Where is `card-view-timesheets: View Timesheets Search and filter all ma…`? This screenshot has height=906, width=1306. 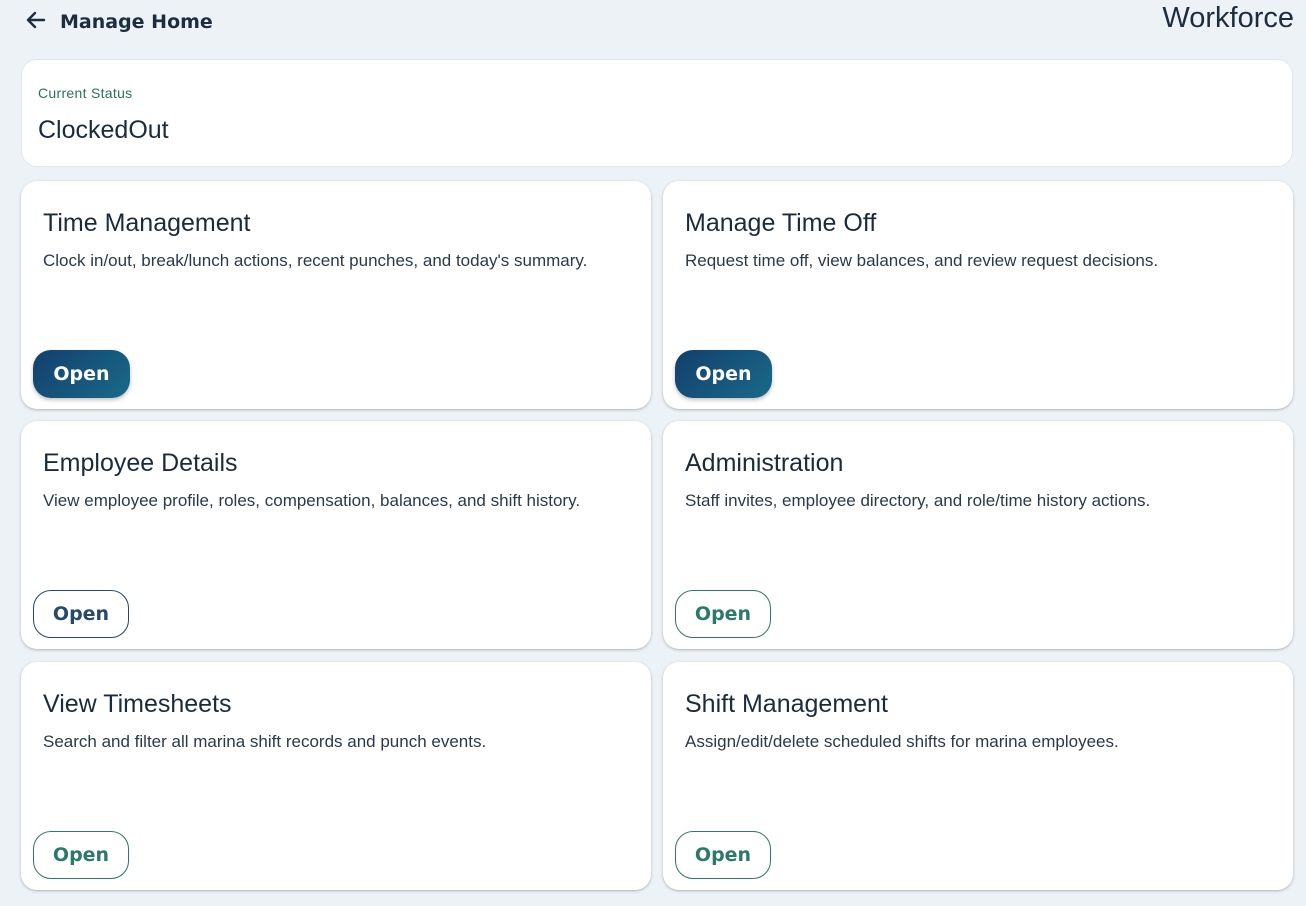 card-view-timesheets: View Timesheets Search and filter all ma… is located at coordinates (336, 776).